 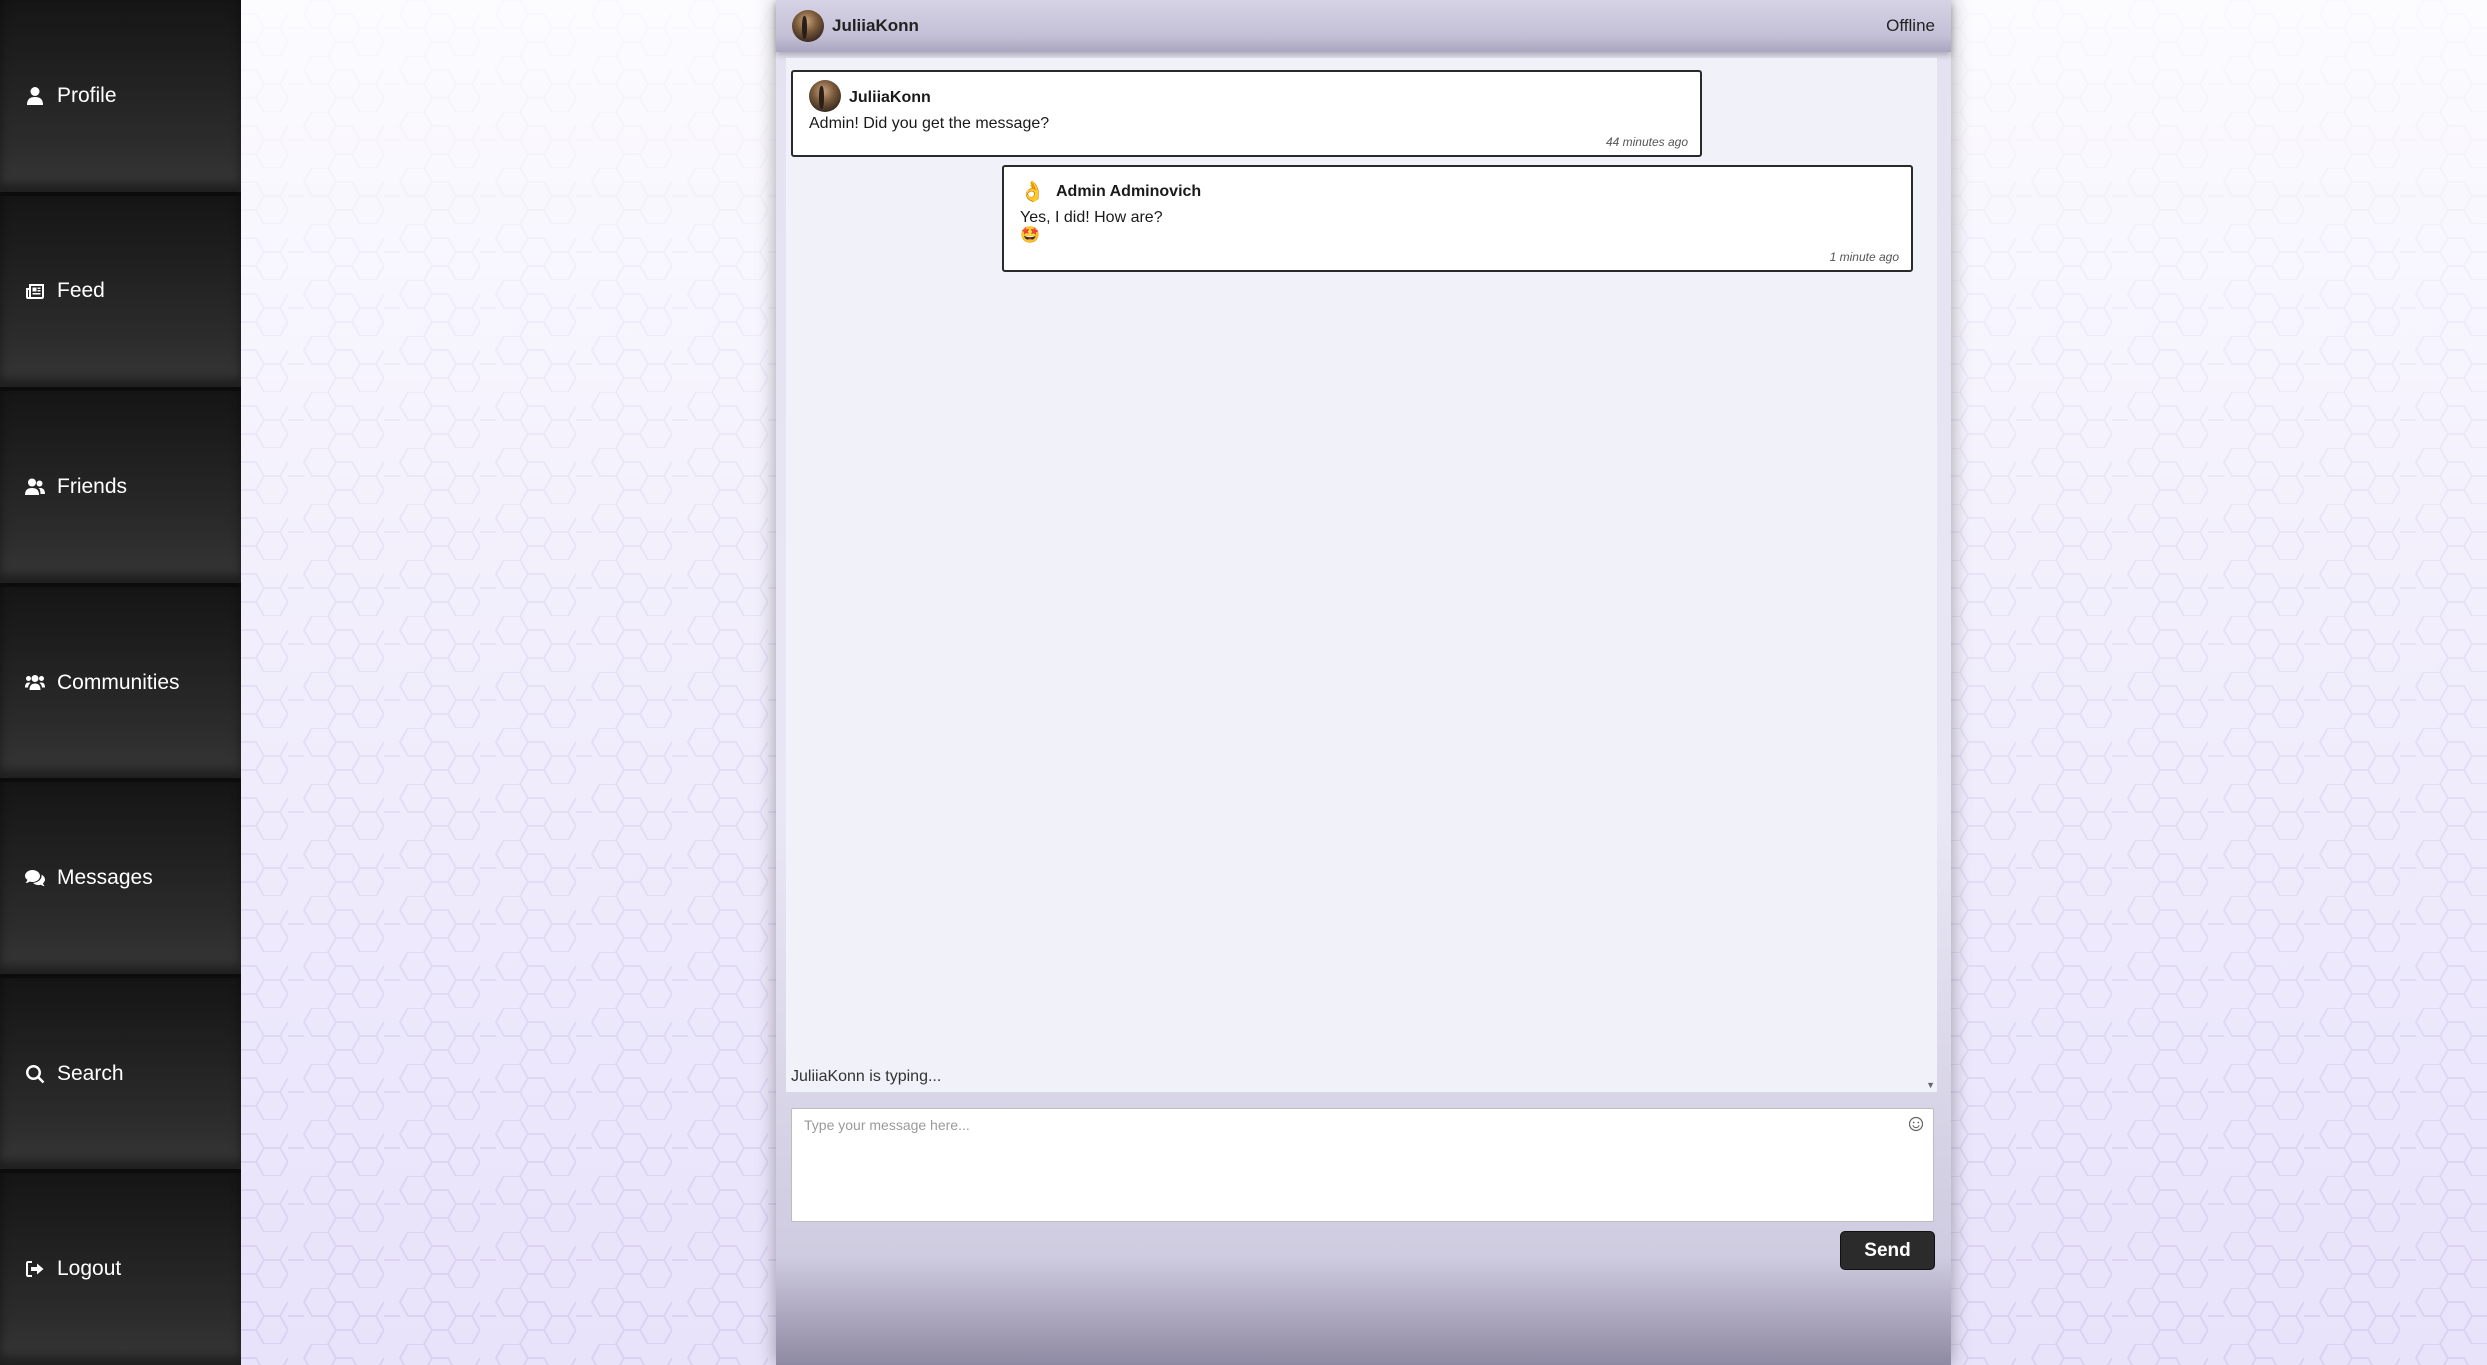 I want to click on sidebar-item-label: Messages, so click(x=105, y=878).